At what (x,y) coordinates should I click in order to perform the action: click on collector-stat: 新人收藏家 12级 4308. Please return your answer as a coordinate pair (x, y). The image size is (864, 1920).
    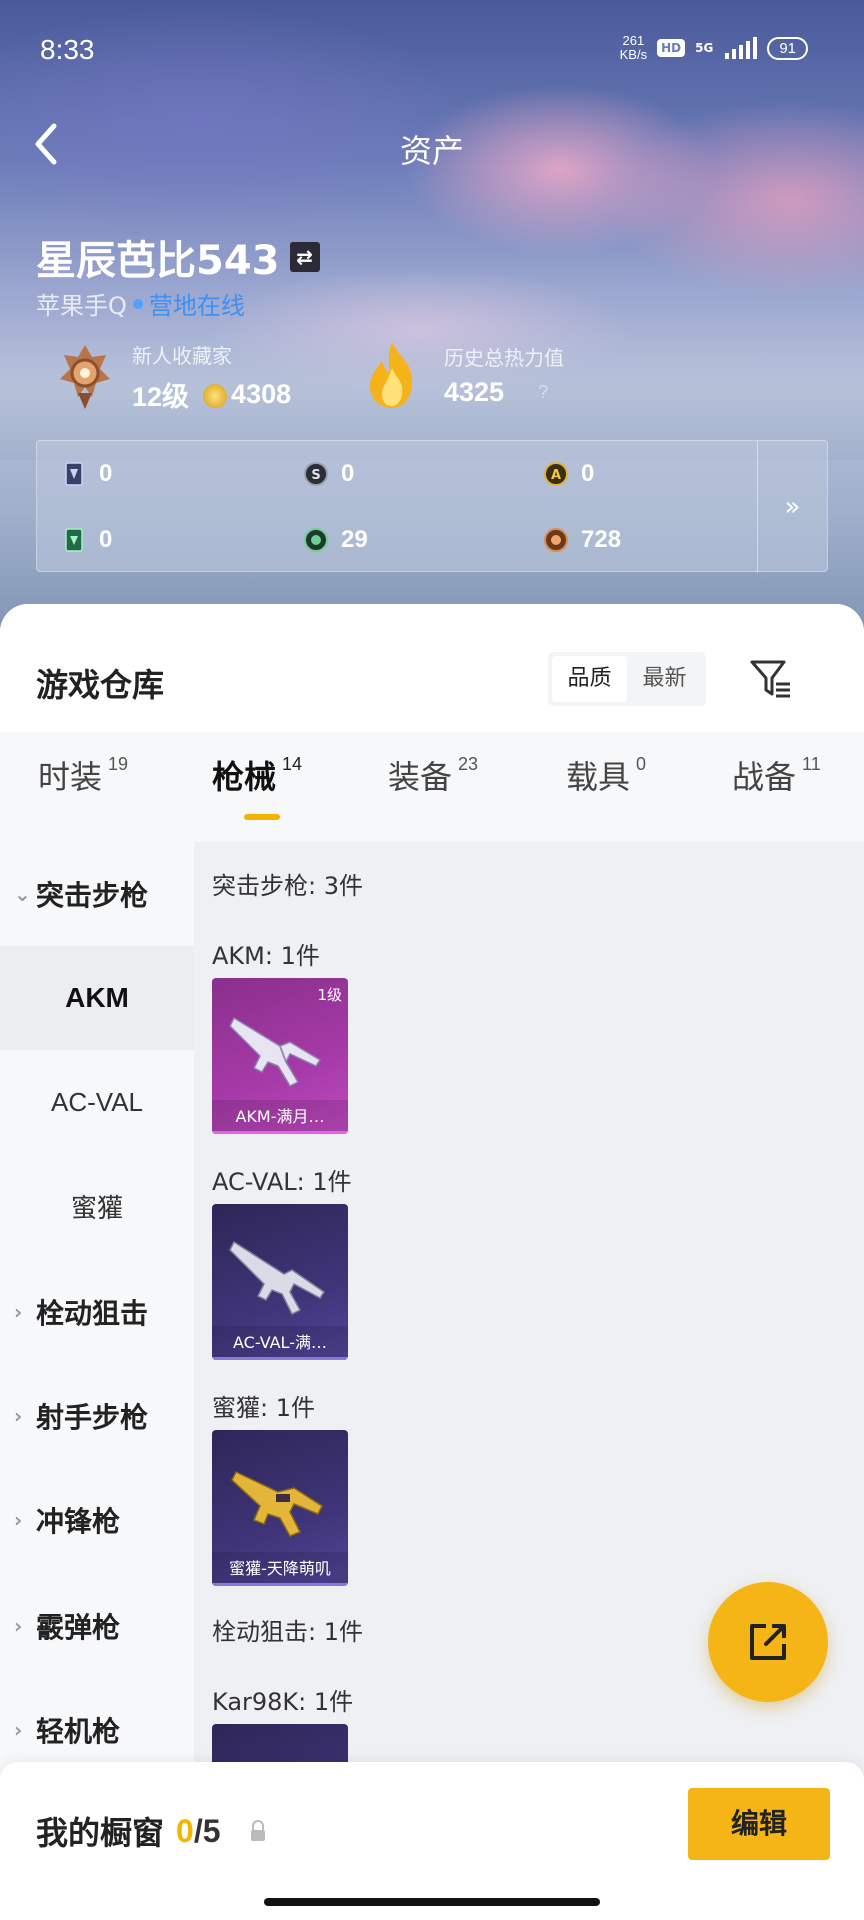
    Looking at the image, I should click on (173, 377).